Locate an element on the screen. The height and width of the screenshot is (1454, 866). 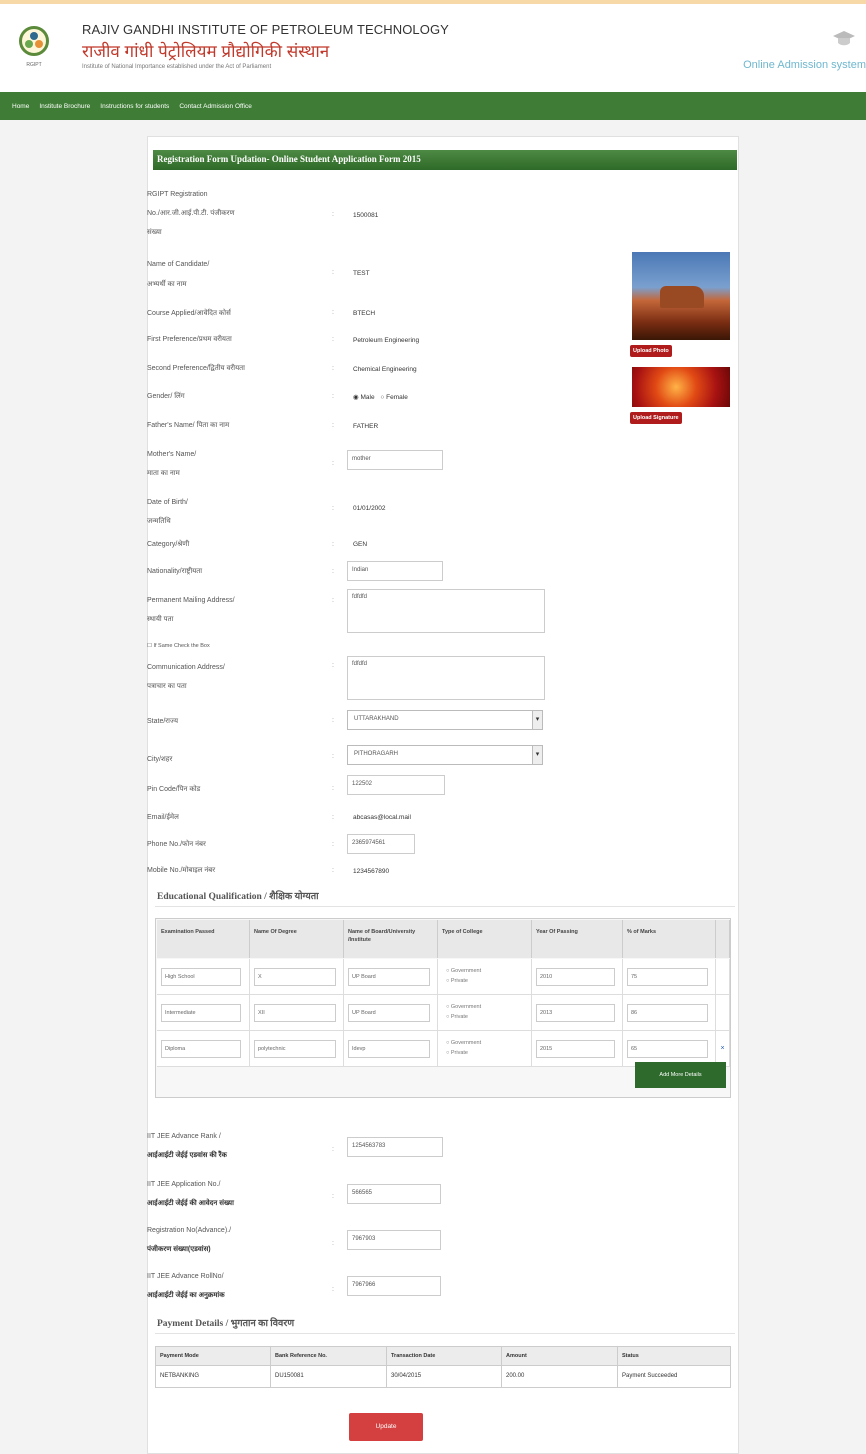
nav-instructions: Instructions for students is located at coordinates (134, 106).